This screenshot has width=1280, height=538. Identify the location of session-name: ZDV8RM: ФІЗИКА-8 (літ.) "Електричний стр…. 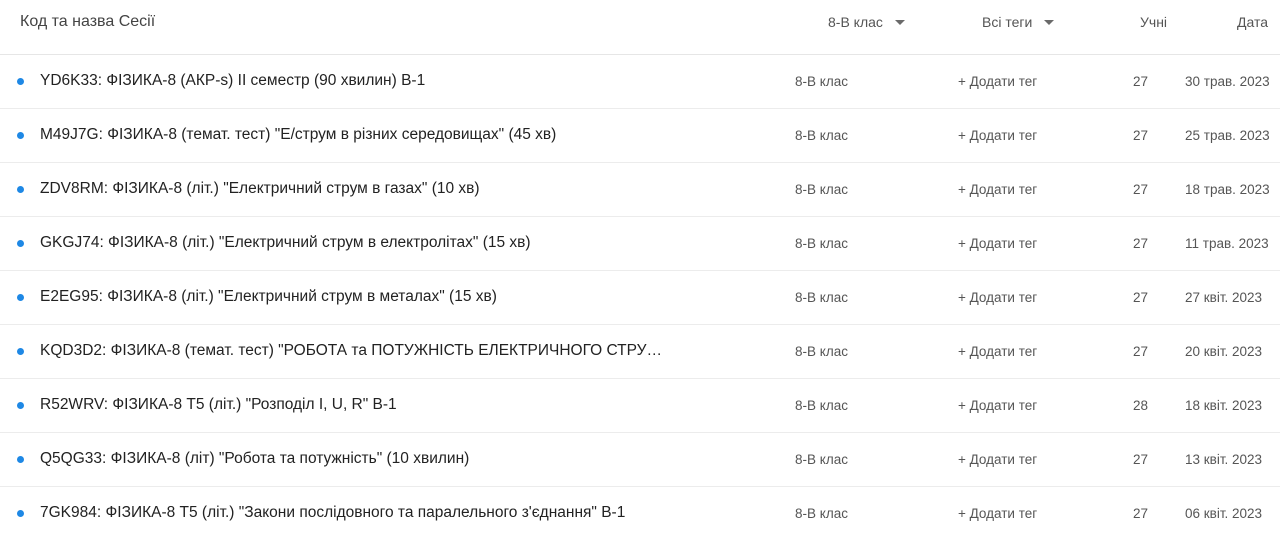
(355, 189).